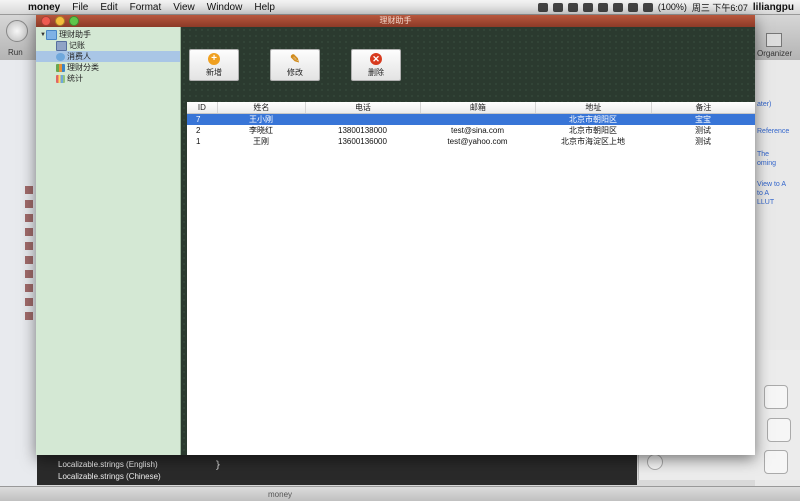 This screenshot has width=800, height=501. I want to click on snippet: The, so click(773, 154).